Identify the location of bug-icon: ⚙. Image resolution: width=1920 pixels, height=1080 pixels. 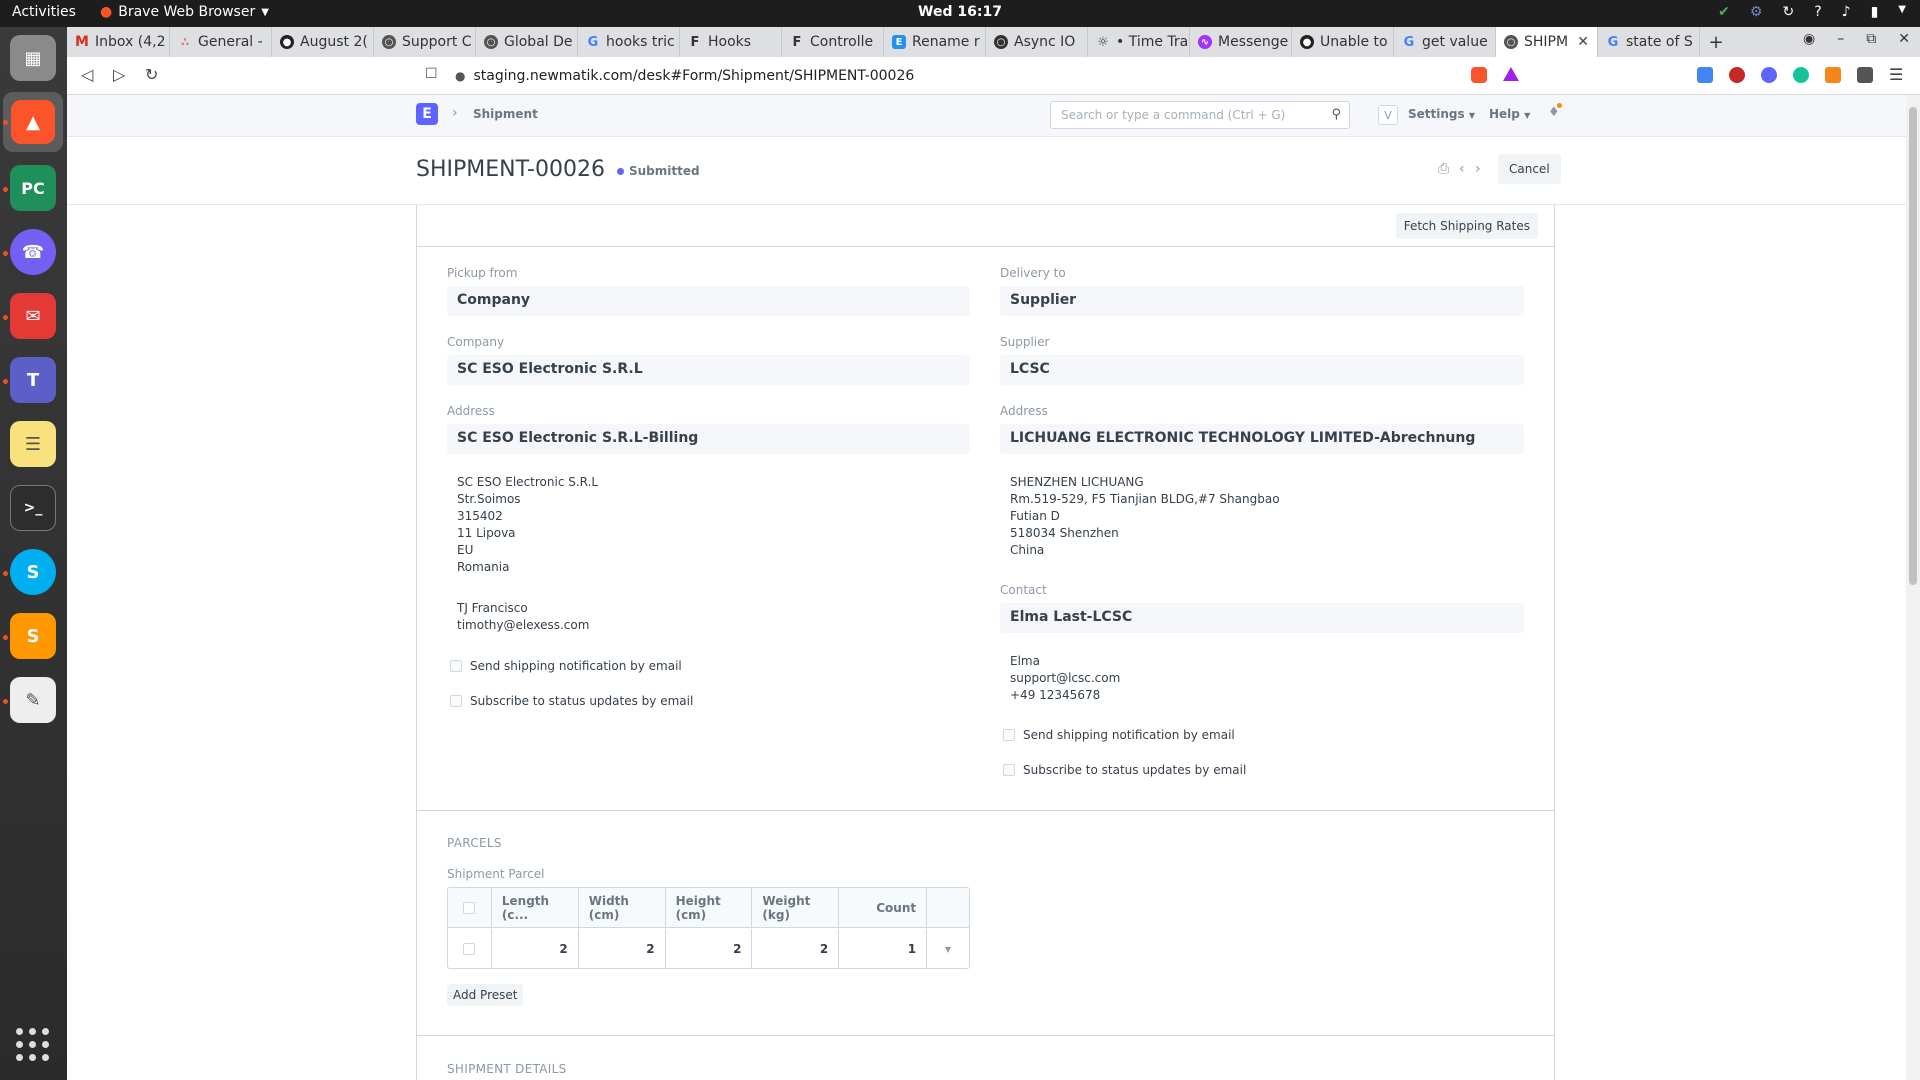
(1756, 12).